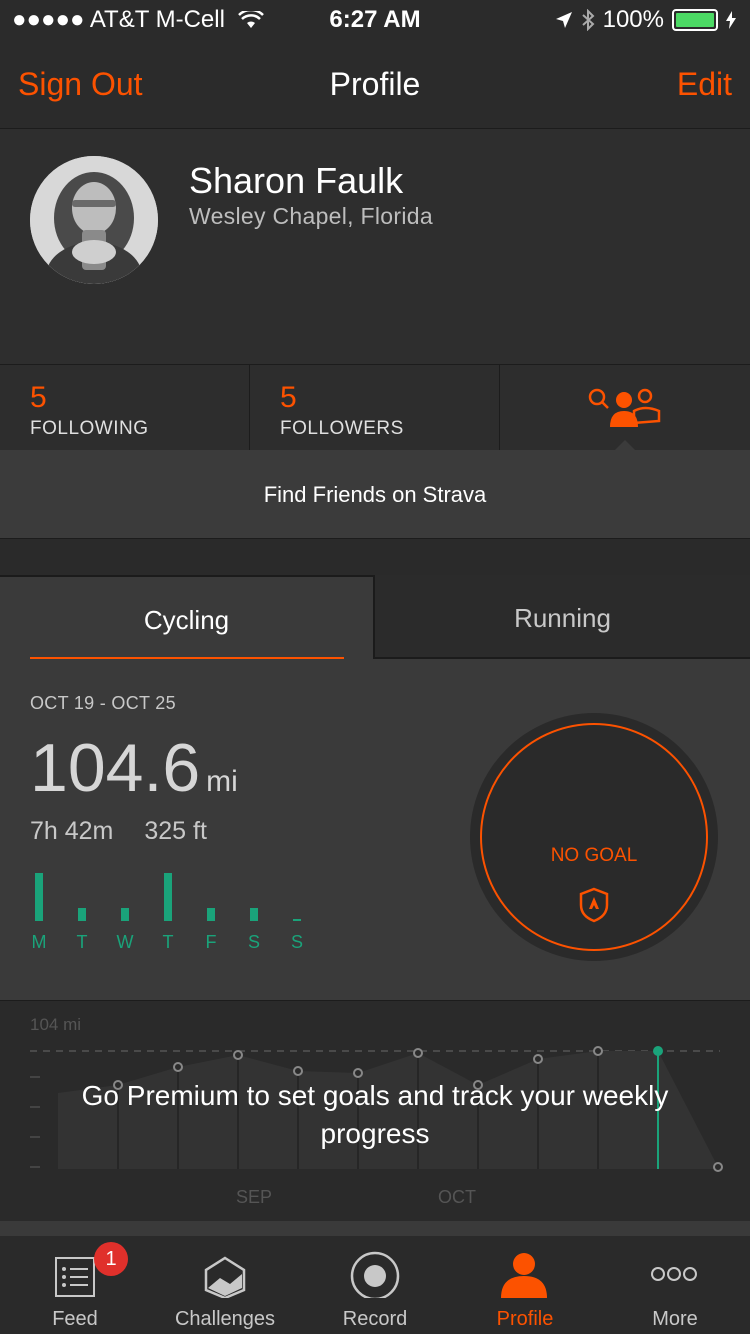  I want to click on followers-label: FOLLOWERS, so click(342, 428).